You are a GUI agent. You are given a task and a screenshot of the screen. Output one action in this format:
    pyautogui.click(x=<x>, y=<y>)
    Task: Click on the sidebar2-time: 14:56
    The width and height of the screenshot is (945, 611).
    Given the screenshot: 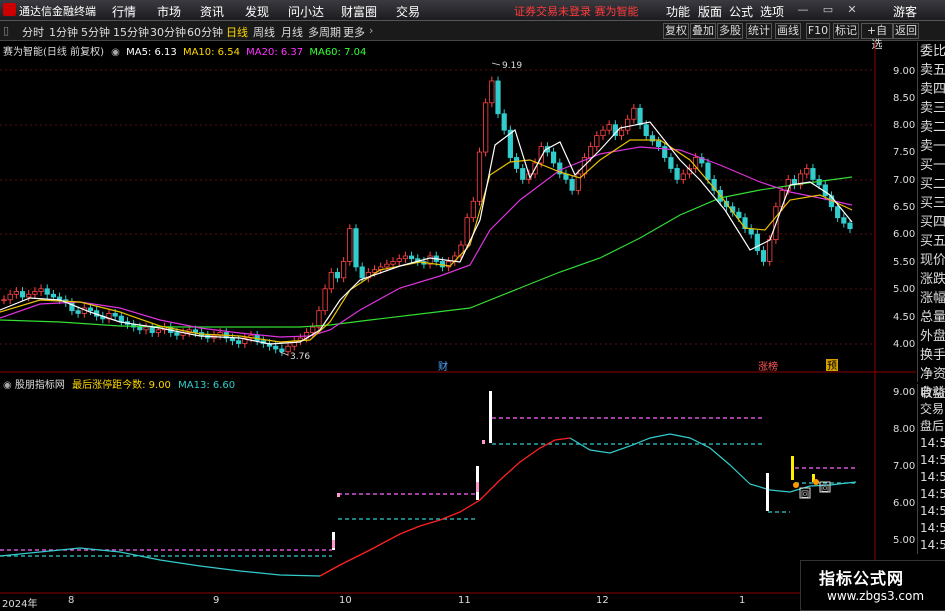 What is the action you would take?
    pyautogui.click(x=932, y=477)
    